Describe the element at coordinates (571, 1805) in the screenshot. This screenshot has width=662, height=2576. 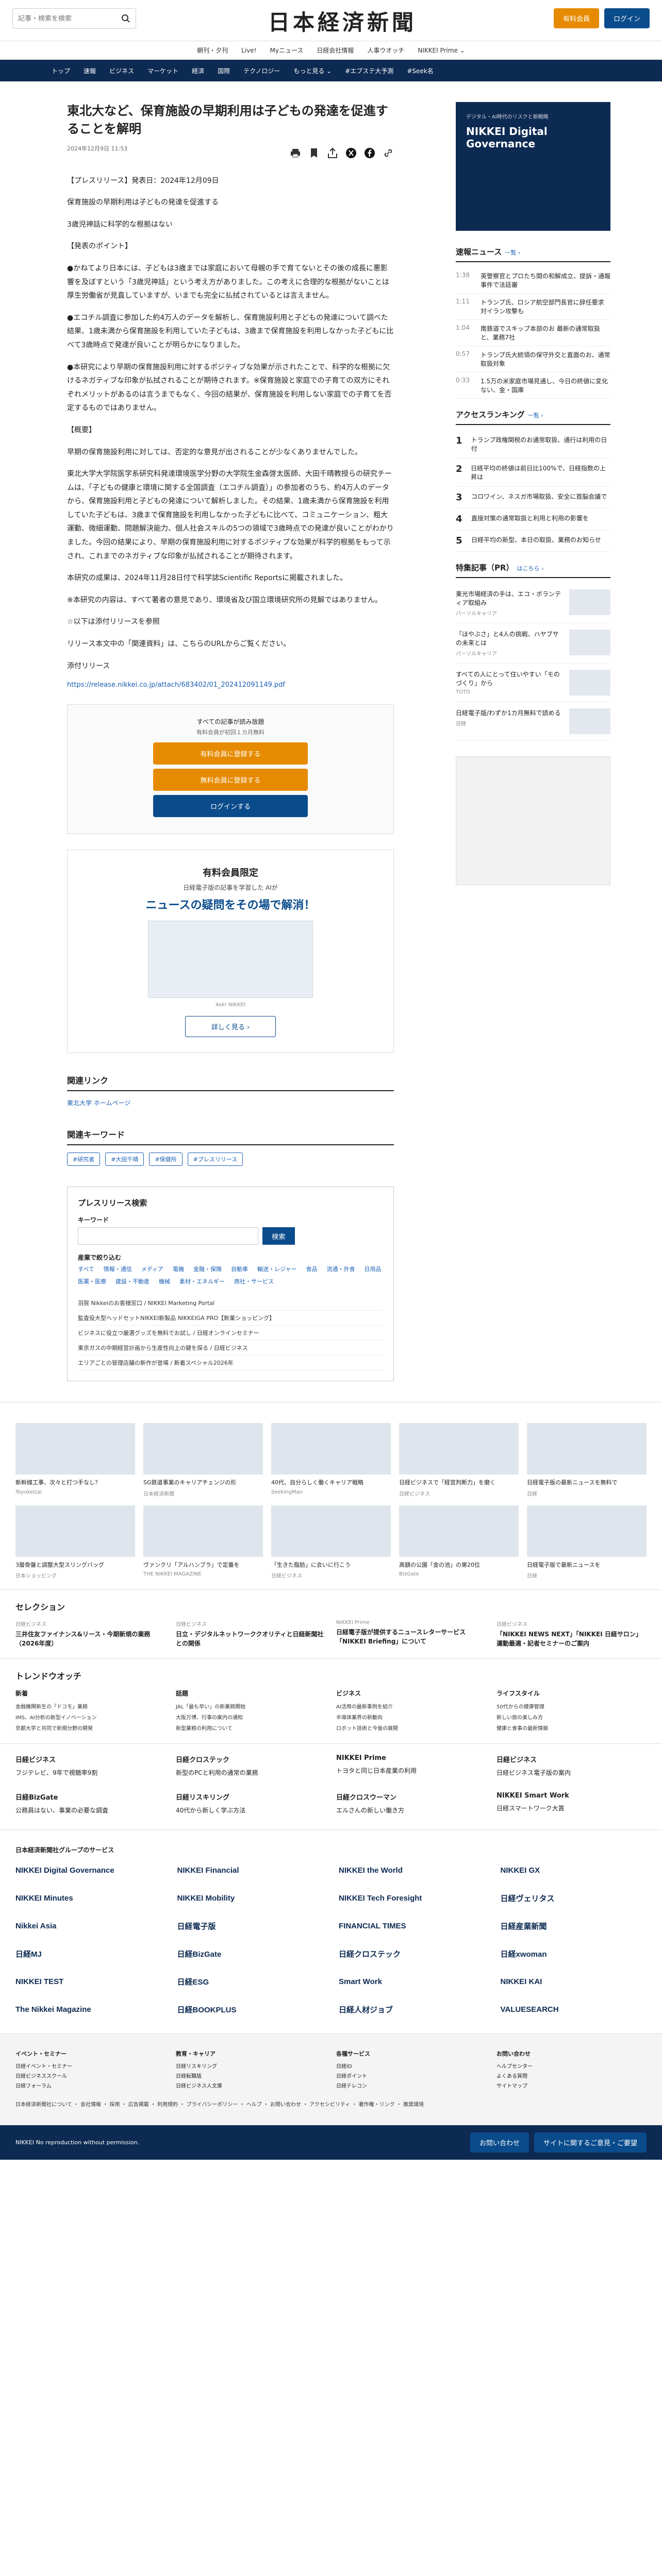
I see `service-card: NIKKEI Smart Work 日経スマートワーク大賞` at that location.